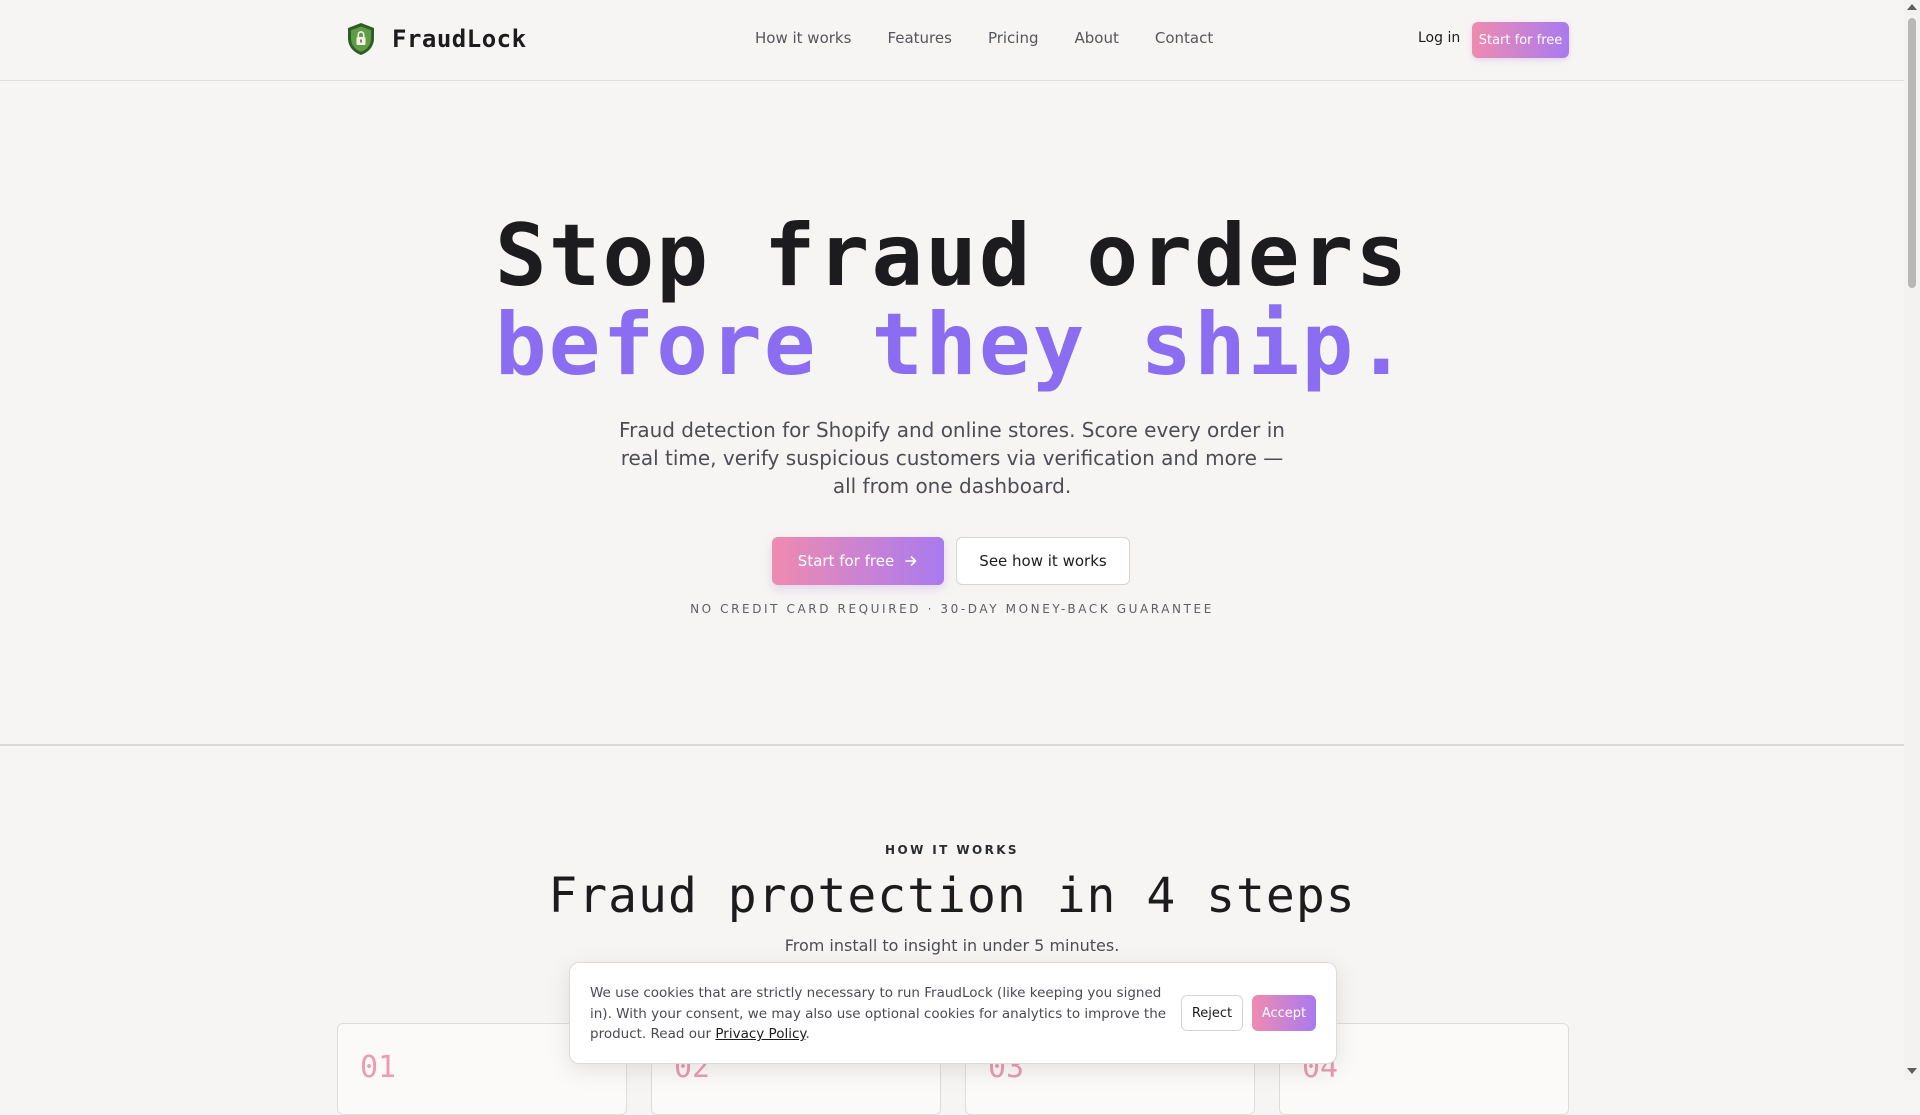 The width and height of the screenshot is (1920, 1115). What do you see at coordinates (911, 561) in the screenshot?
I see `arrow-right-icon` at bounding box center [911, 561].